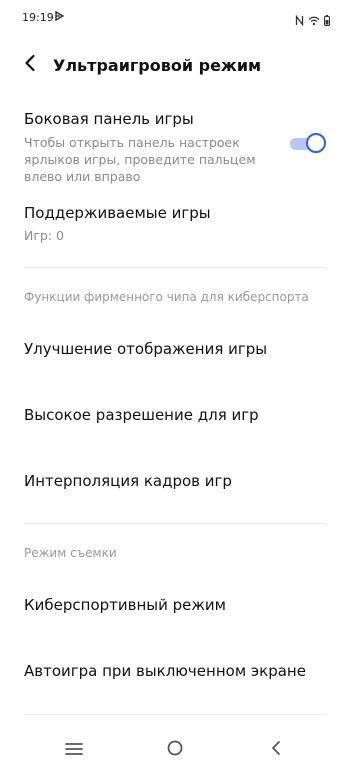  I want to click on supported-games-count: Игр: 0, so click(44, 235).